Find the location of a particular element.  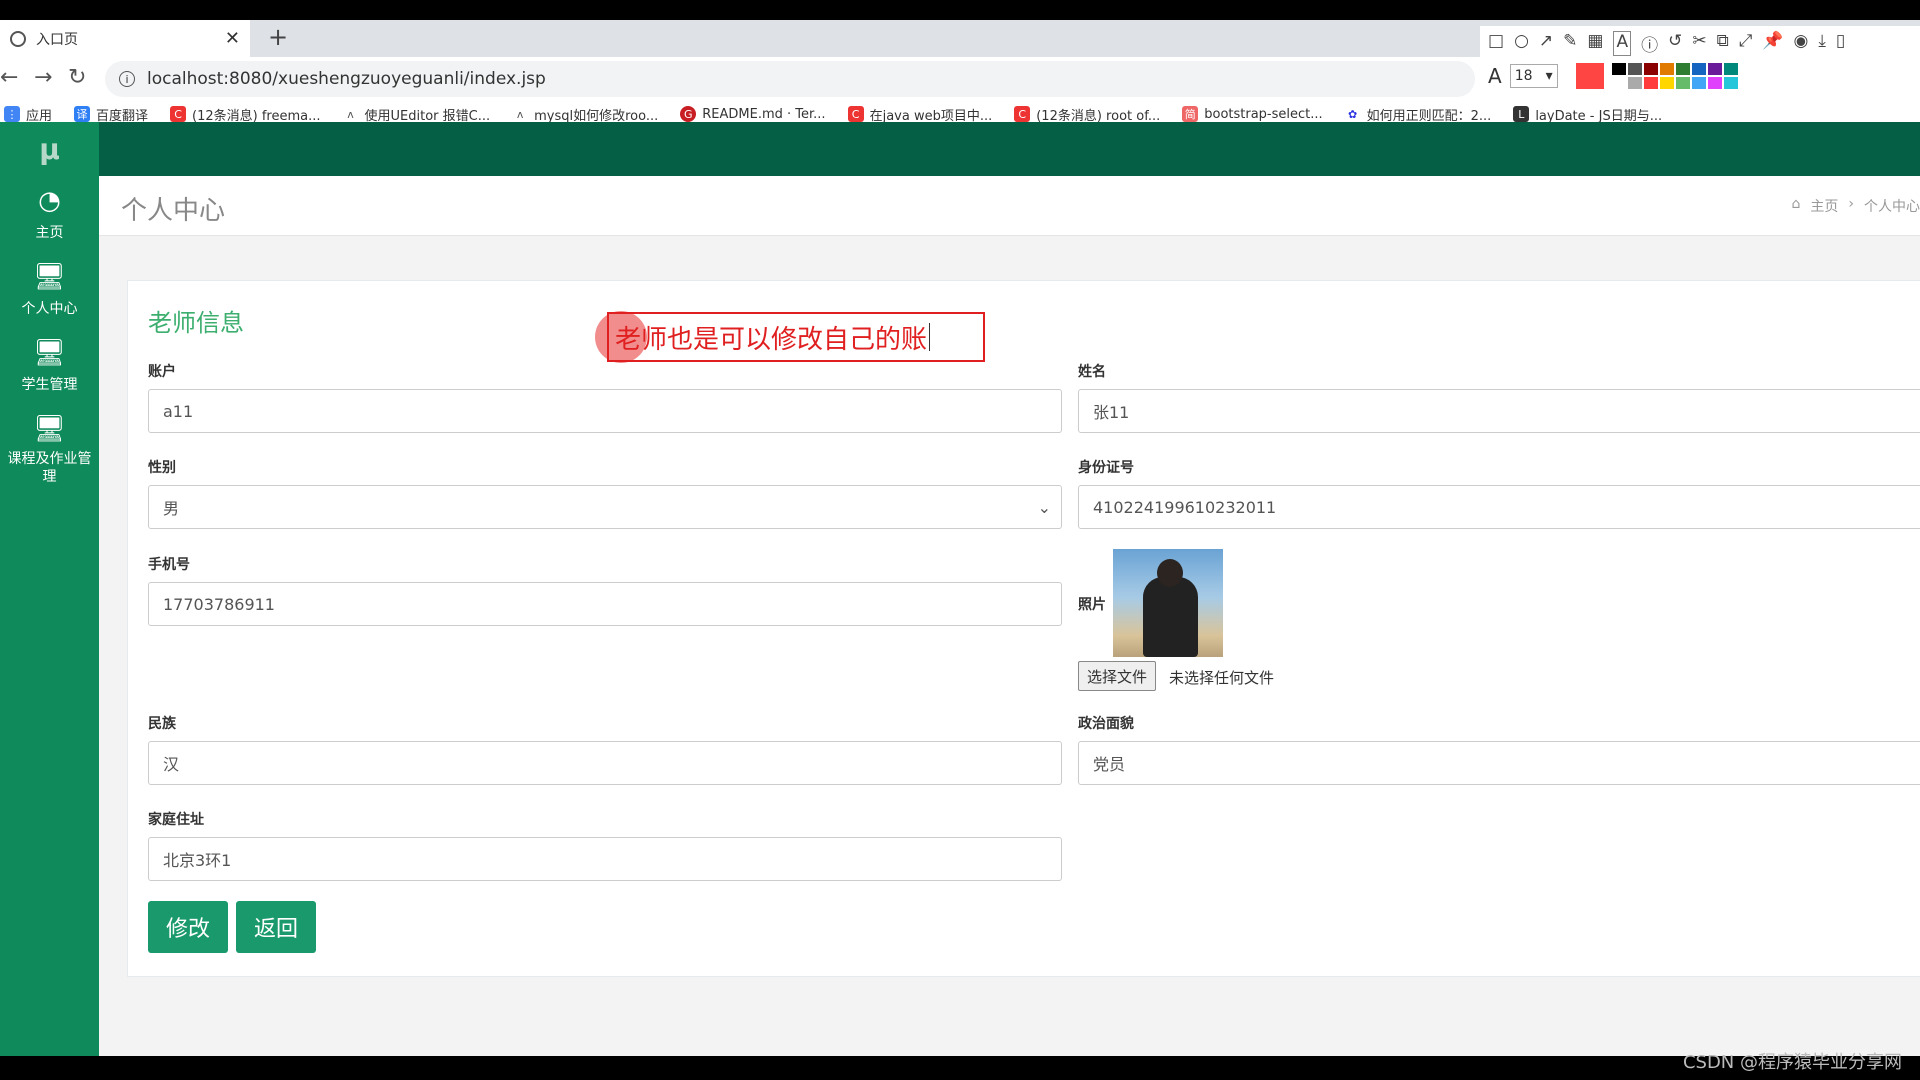

rectangle-tool-icon: □ is located at coordinates (1496, 43).